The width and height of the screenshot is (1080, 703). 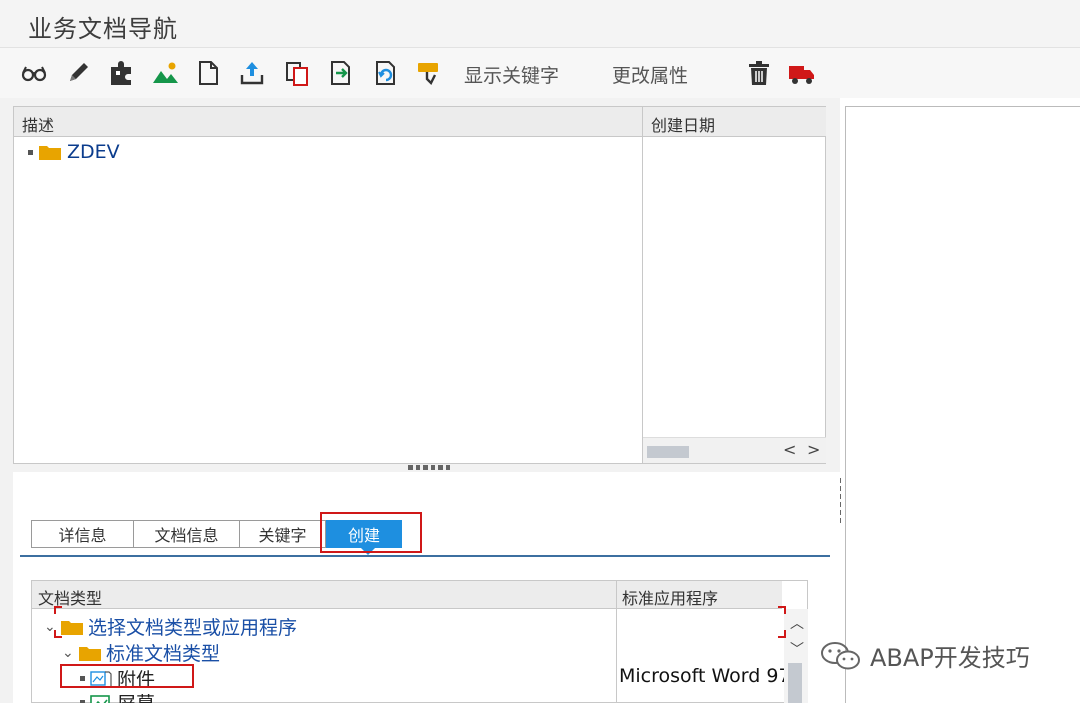 I want to click on trash-icon, so click(x=759, y=73).